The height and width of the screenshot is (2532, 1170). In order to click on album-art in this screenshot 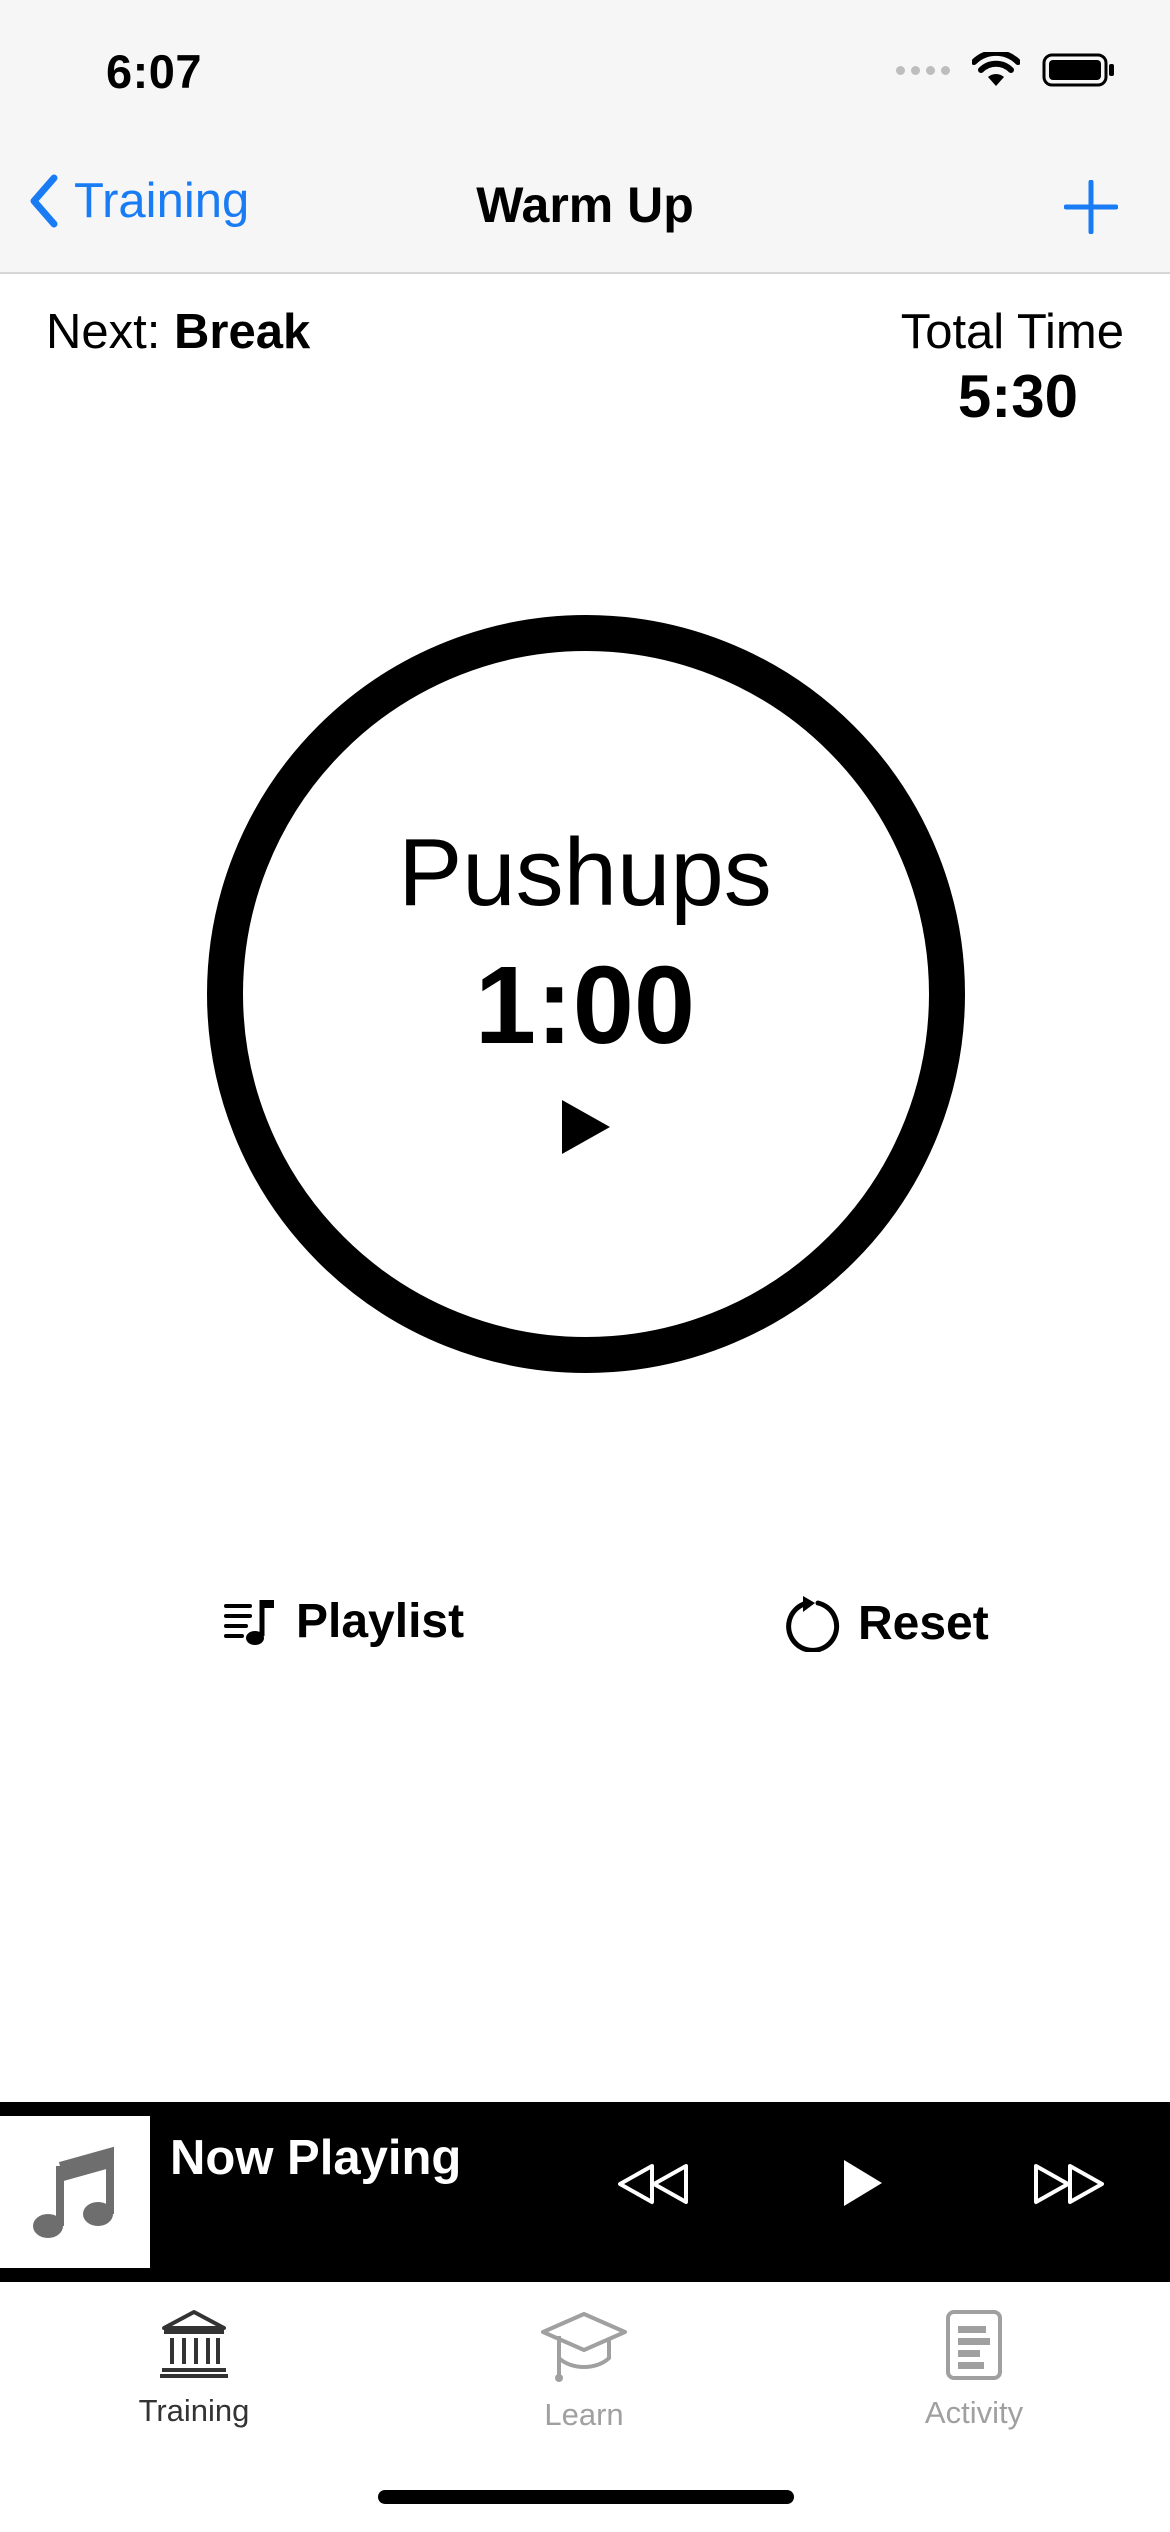, I will do `click(75, 2192)`.